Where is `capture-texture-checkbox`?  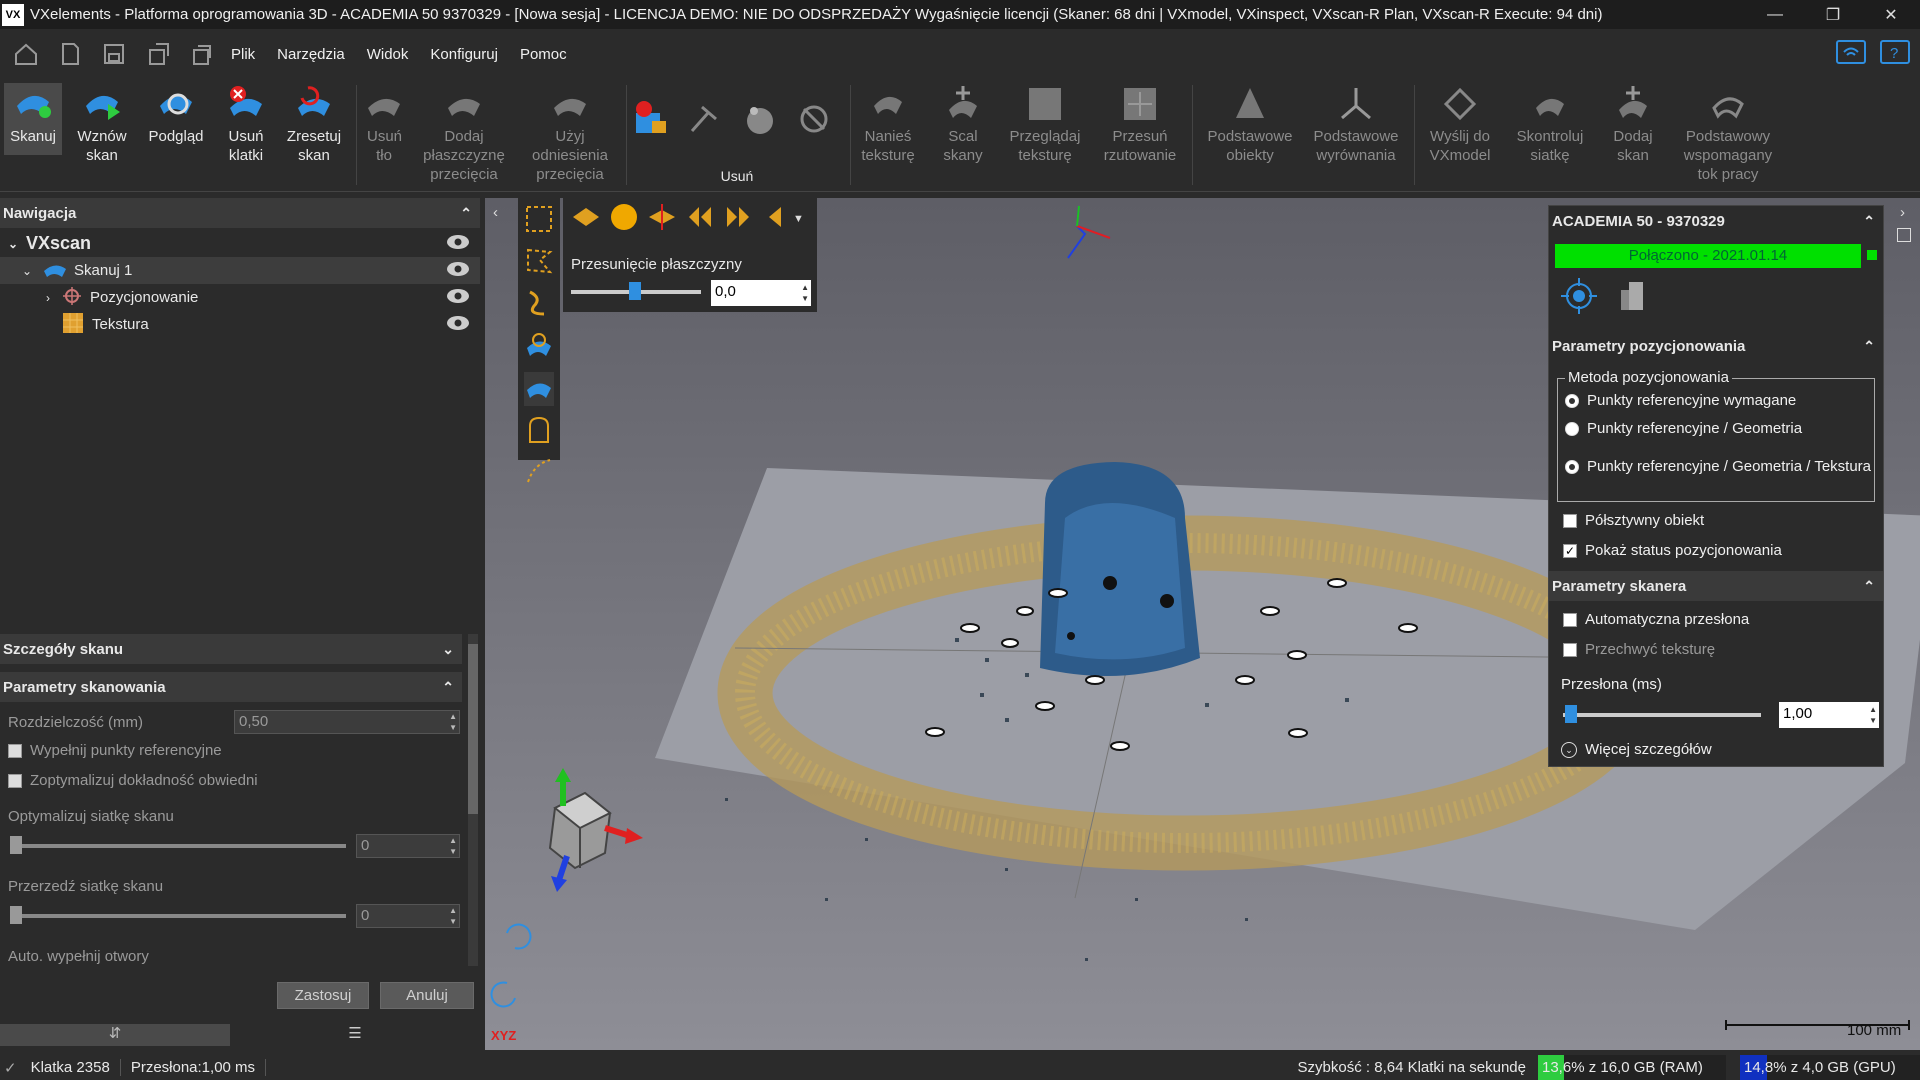 capture-texture-checkbox is located at coordinates (1570, 650).